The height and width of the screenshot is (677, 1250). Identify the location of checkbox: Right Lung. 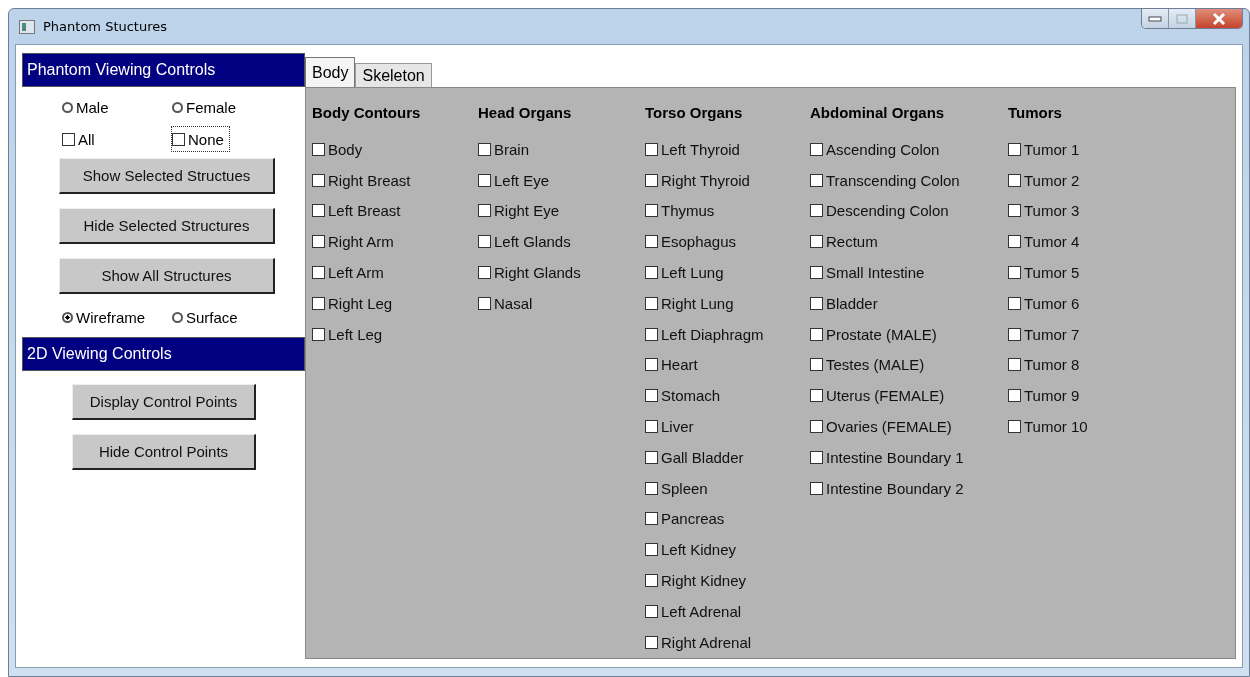
(720, 303).